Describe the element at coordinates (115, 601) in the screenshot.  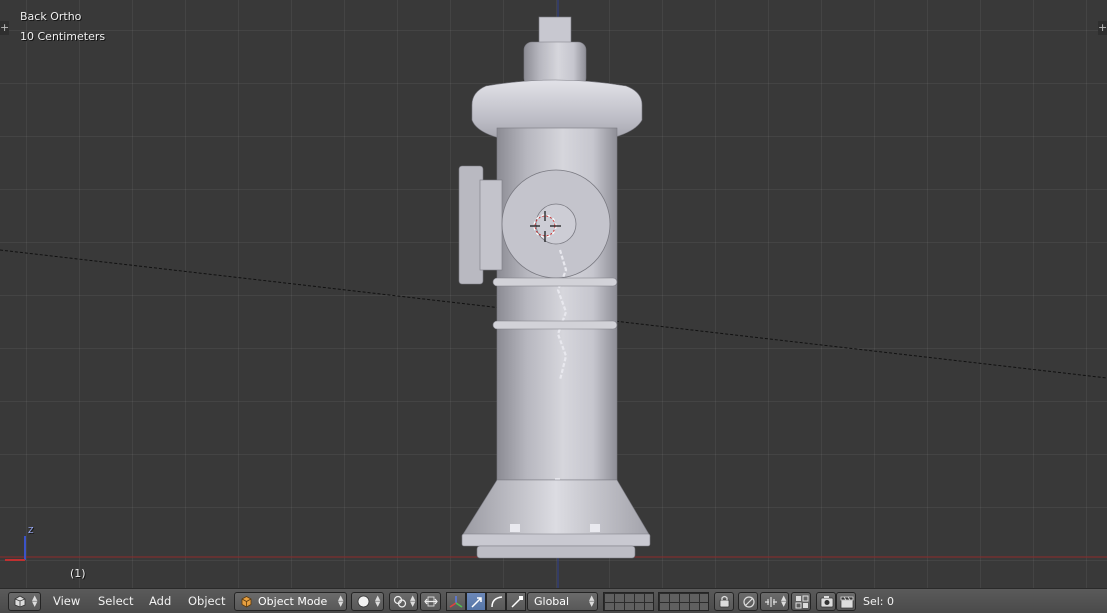
I see `select-menu: Select` at that location.